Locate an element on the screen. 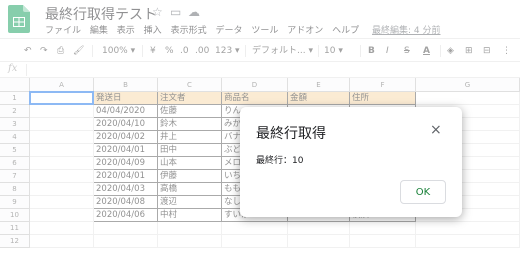  dialog-message: 最終行：10 is located at coordinates (280, 161).